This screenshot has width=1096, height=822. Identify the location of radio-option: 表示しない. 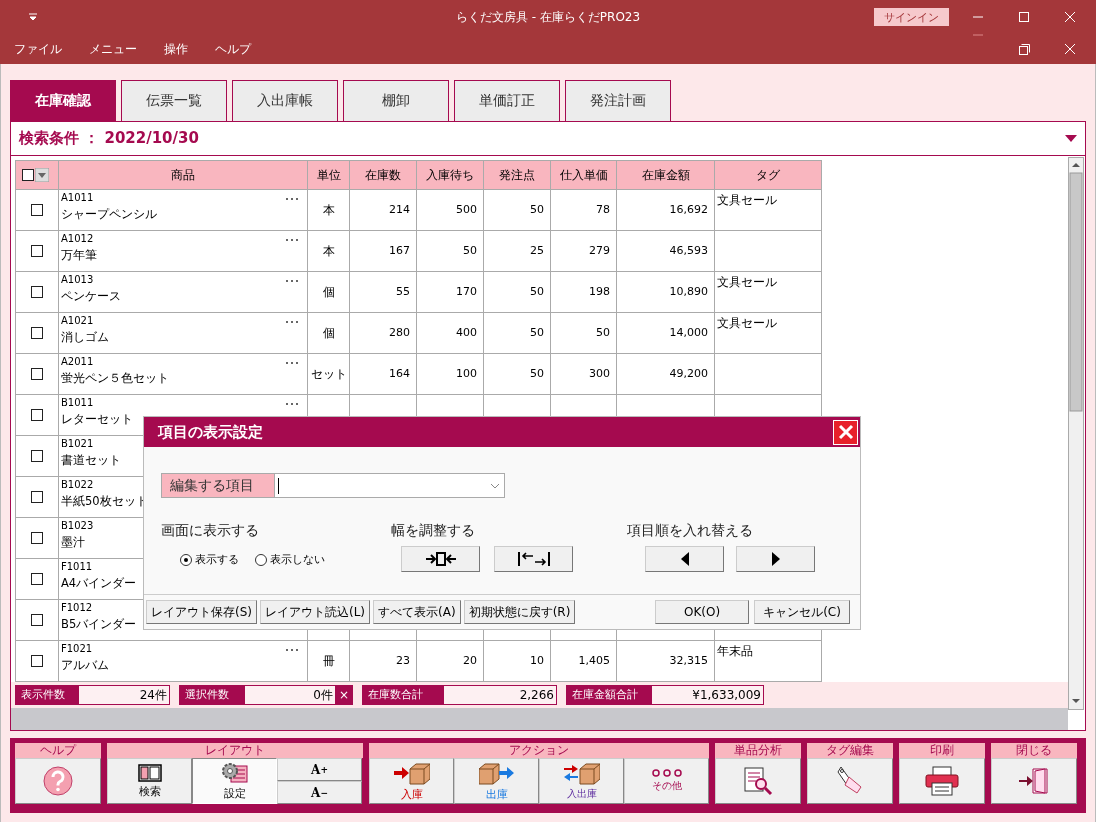
(290, 559).